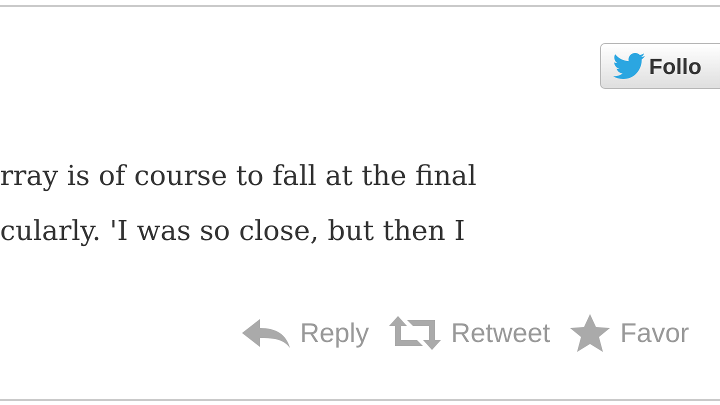  I want to click on retweet-icon, so click(415, 333).